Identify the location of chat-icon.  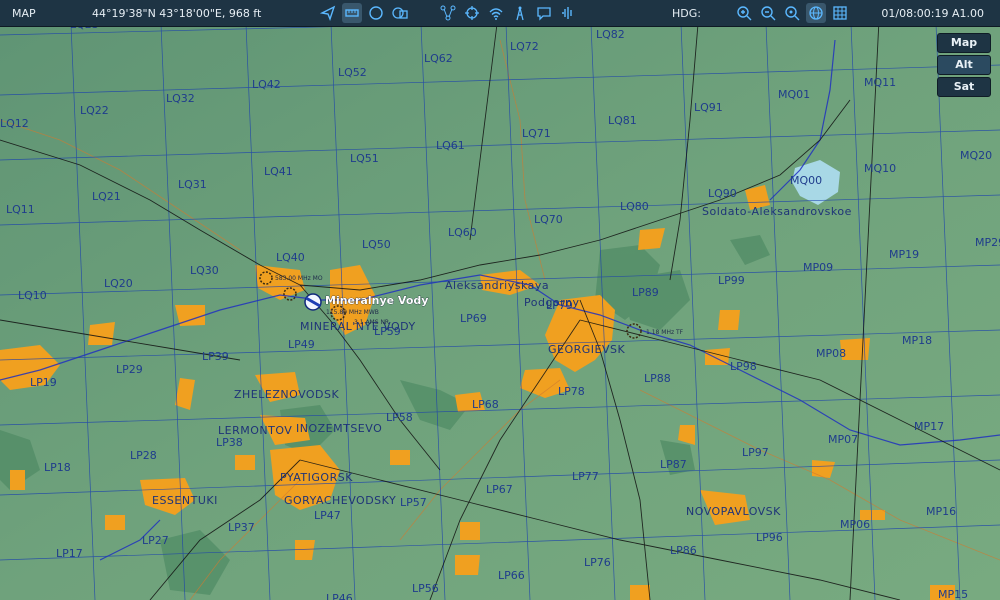
(544, 13).